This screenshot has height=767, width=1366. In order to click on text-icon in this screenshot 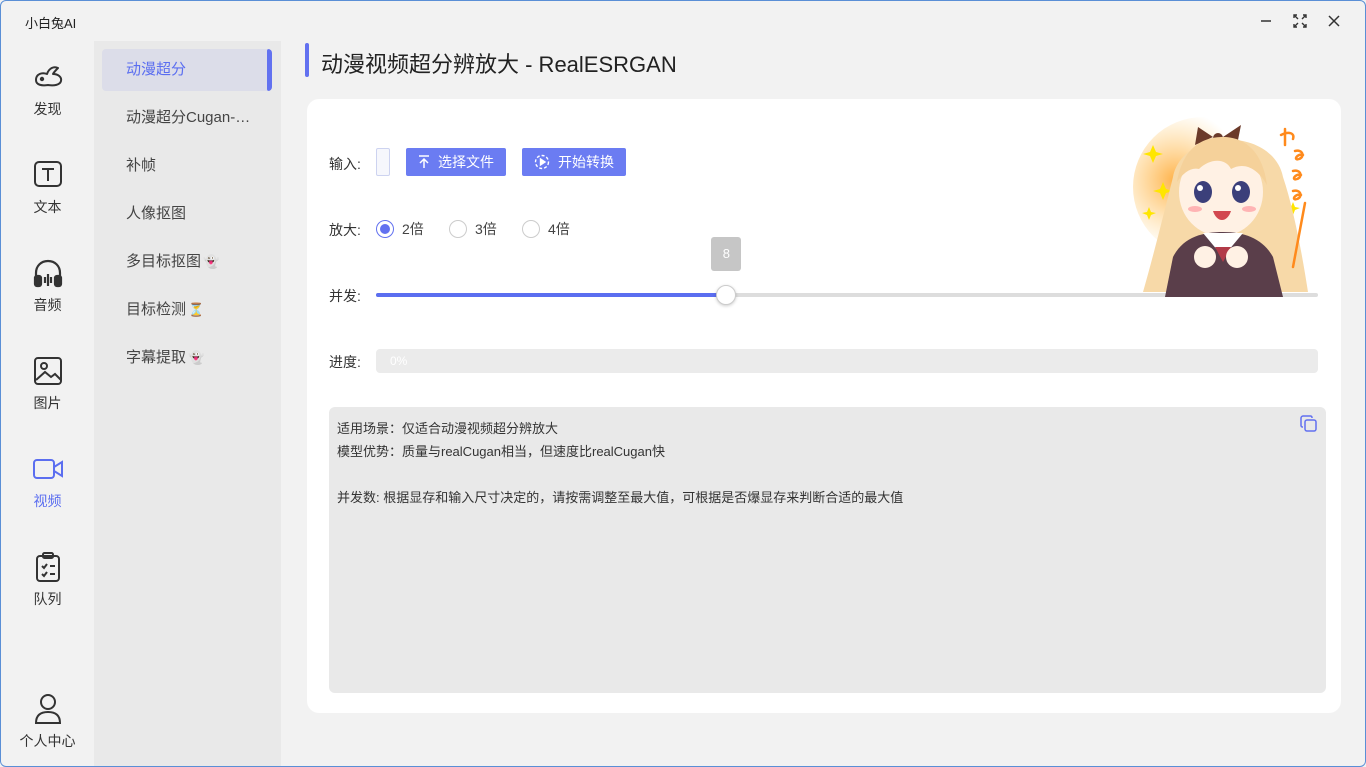, I will do `click(48, 175)`.